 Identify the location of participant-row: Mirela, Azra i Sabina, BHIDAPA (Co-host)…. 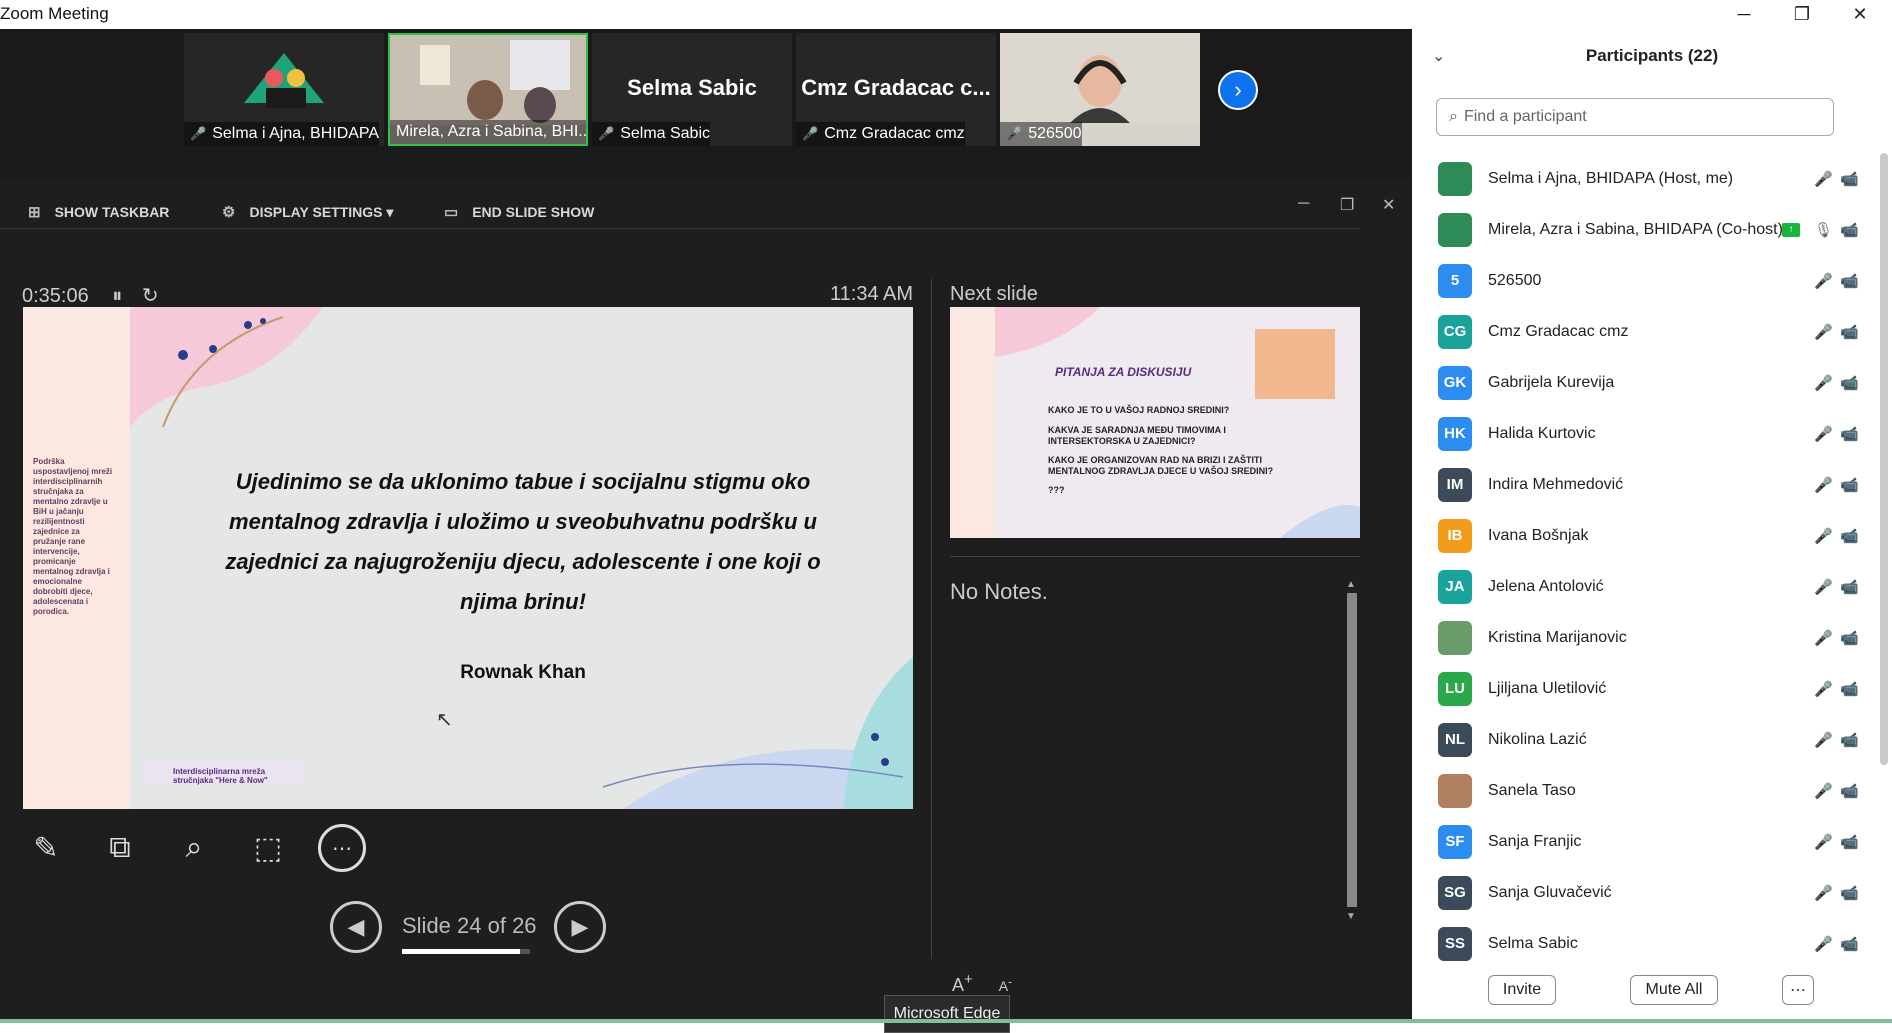
(1642, 229).